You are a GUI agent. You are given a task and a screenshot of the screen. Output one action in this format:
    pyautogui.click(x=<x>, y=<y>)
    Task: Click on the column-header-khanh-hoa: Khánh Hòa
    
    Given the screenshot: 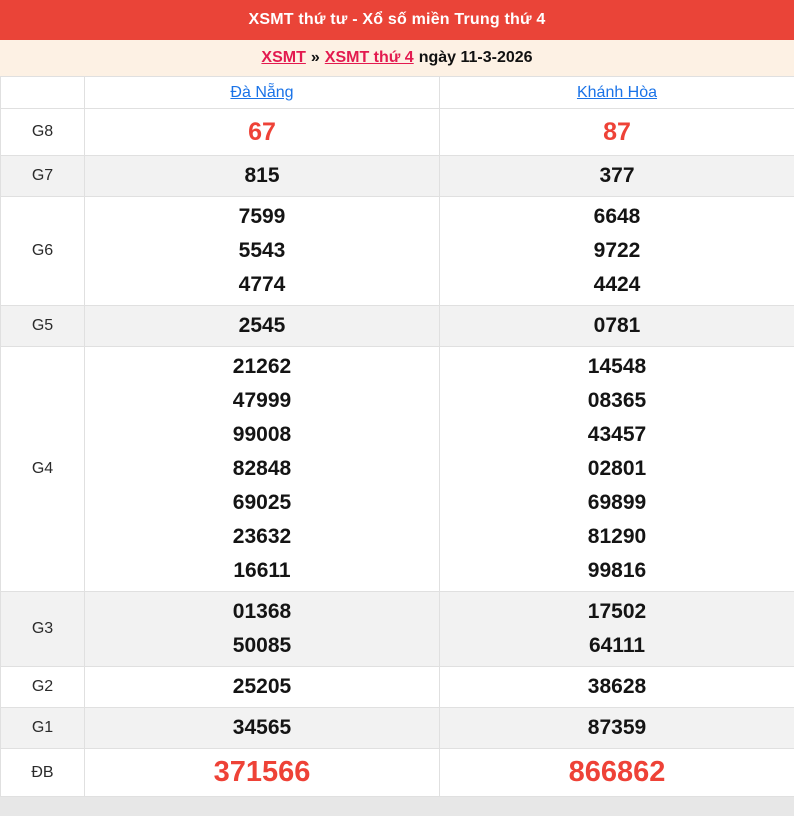 What is the action you would take?
    pyautogui.click(x=616, y=92)
    